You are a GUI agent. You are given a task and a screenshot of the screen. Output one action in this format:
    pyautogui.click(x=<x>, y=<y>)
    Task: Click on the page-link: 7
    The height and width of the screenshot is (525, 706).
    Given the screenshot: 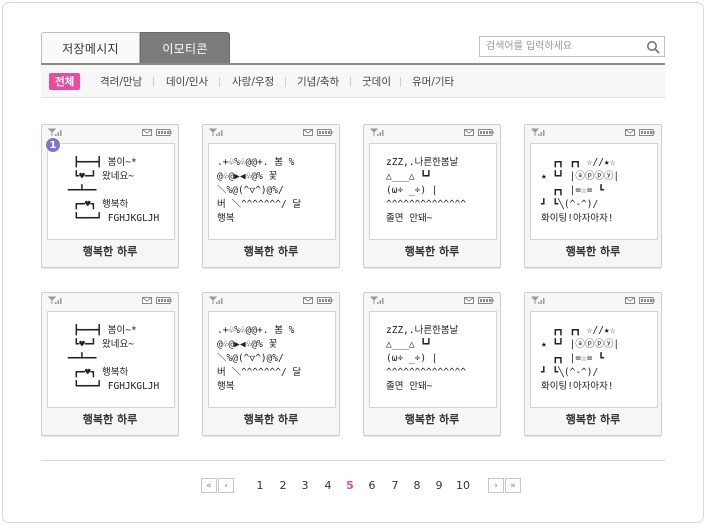 What is the action you would take?
    pyautogui.click(x=395, y=485)
    